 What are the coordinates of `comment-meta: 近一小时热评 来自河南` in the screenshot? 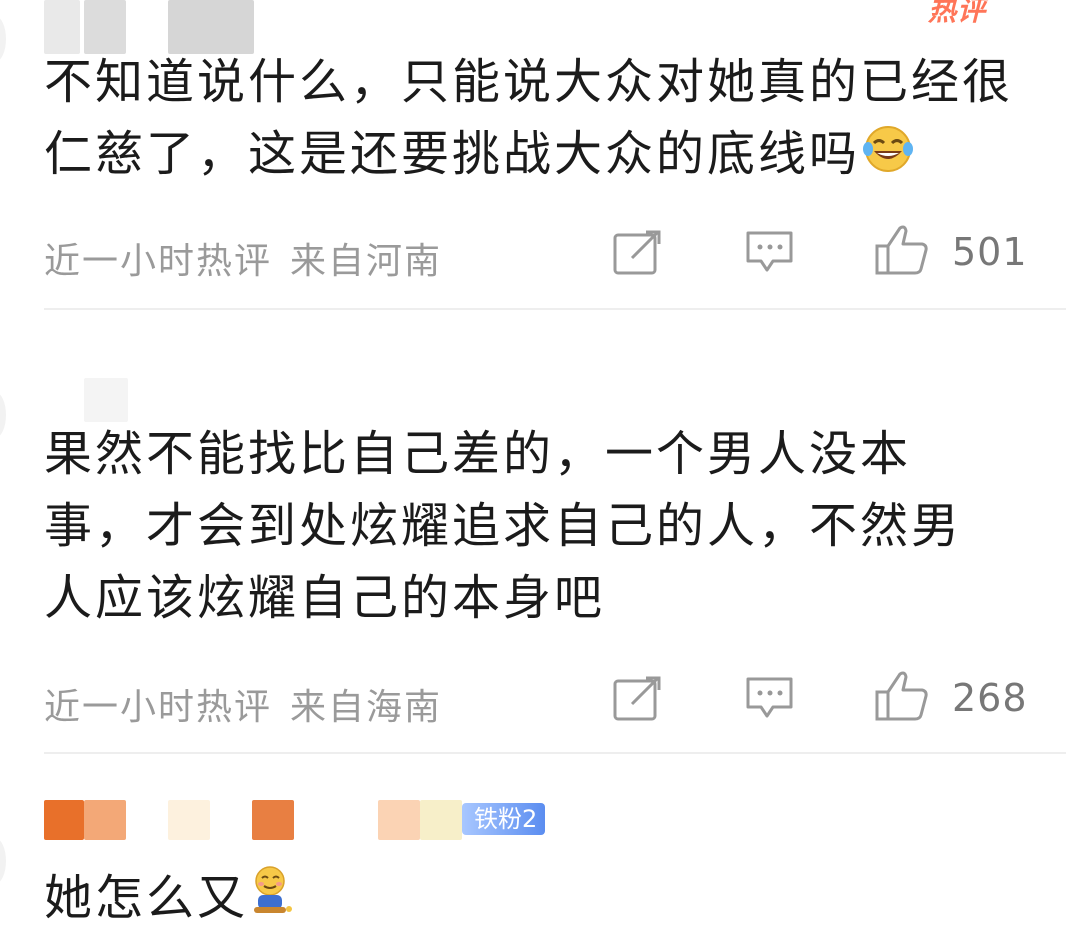 It's located at (252, 258).